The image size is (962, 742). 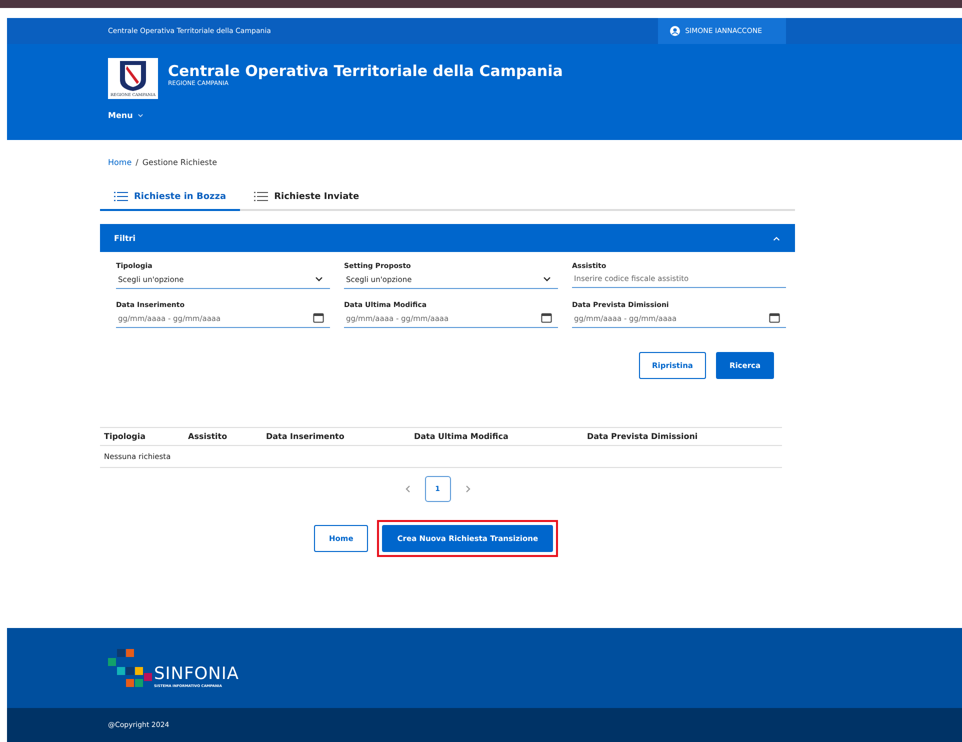 What do you see at coordinates (197, 674) in the screenshot?
I see `logo-name: SINFONIA` at bounding box center [197, 674].